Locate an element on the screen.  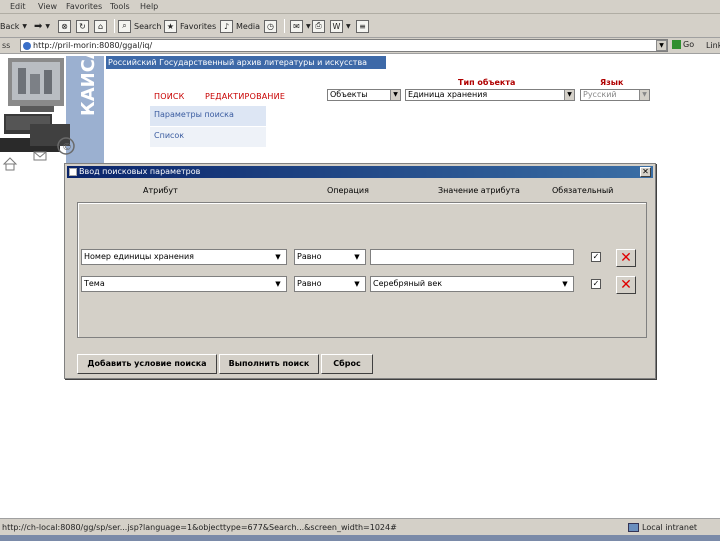
reset-button: Сброс is located at coordinates (347, 364).